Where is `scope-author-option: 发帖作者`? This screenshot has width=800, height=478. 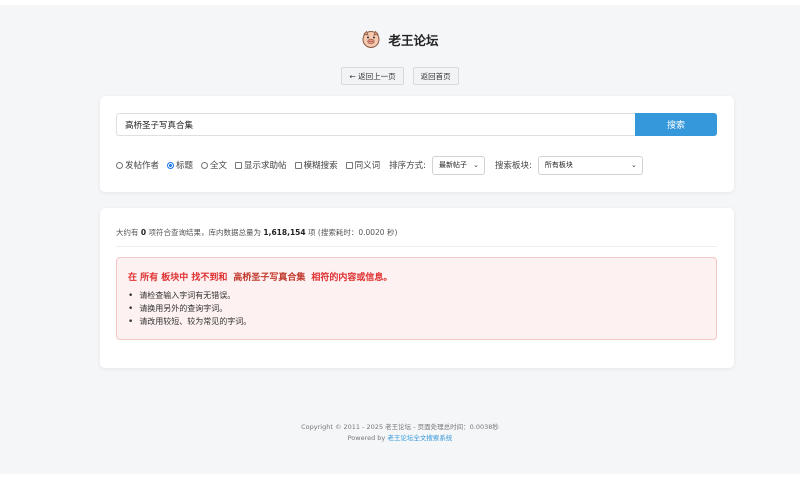
scope-author-option: 发帖作者 is located at coordinates (137, 165).